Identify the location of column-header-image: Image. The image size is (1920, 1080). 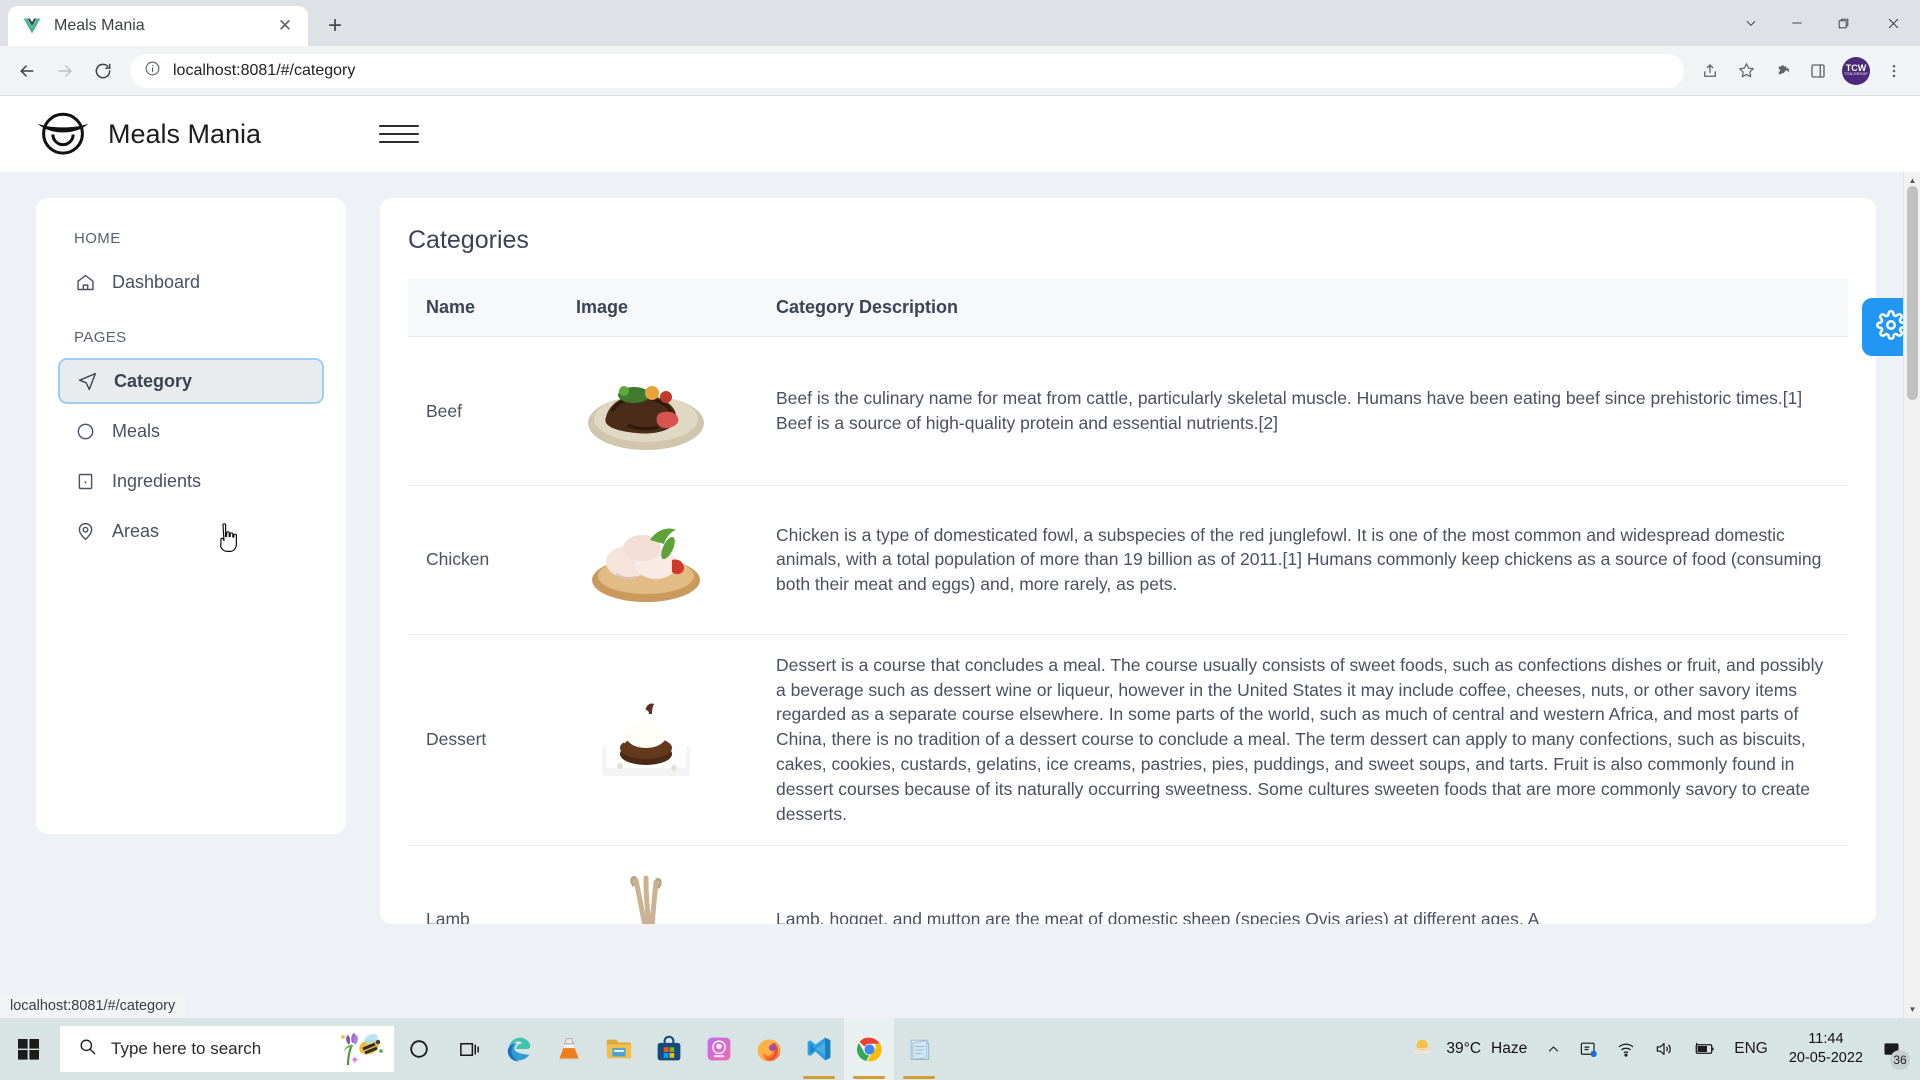
(658, 308).